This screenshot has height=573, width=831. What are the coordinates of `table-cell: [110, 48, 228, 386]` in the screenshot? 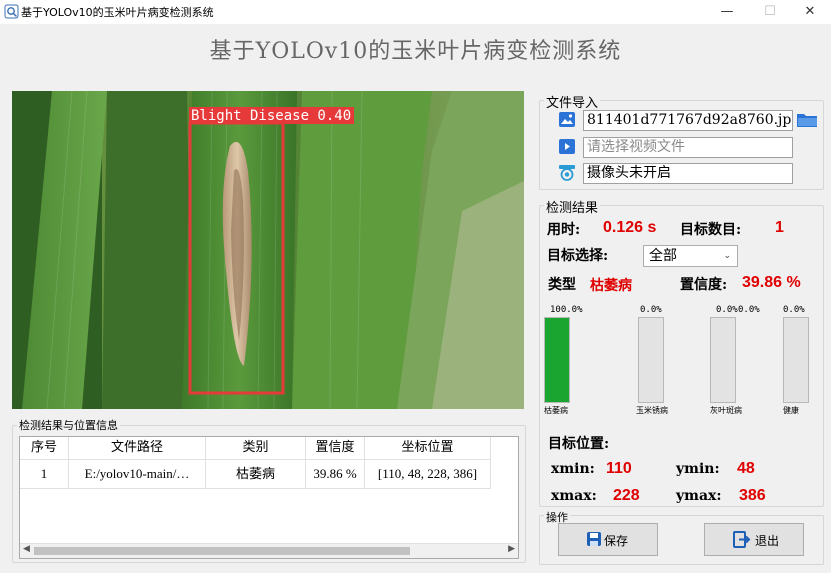 It's located at (428, 474).